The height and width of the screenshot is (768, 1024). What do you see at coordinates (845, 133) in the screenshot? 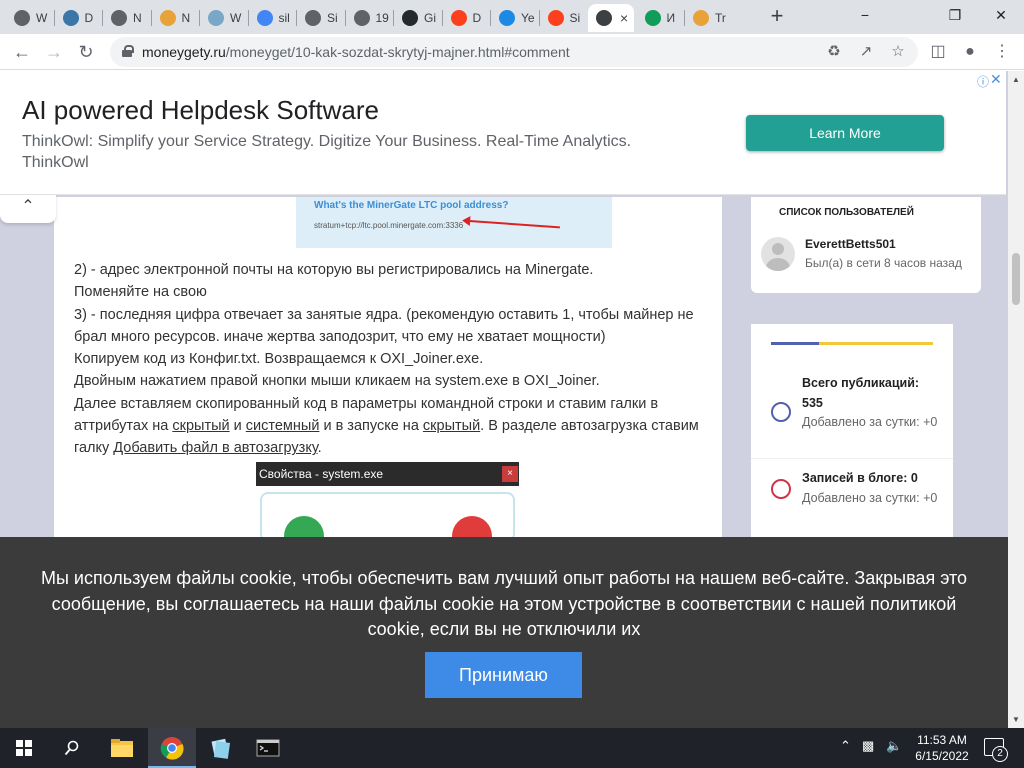
I see `learn-more-button: Learn More` at bounding box center [845, 133].